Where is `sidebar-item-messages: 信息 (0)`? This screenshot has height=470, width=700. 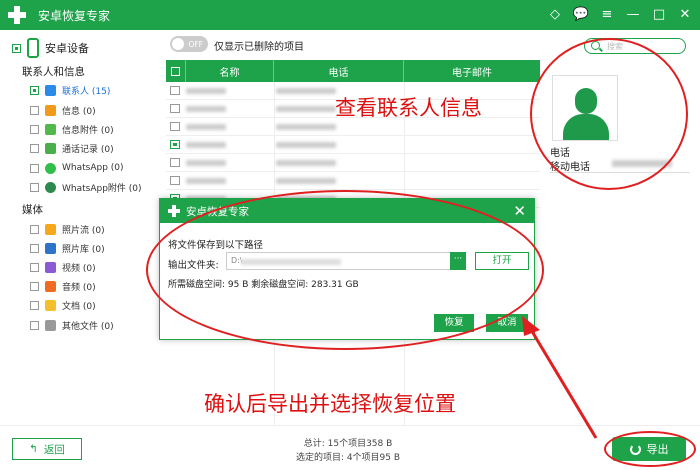
sidebar-item-messages: 信息 (0) is located at coordinates (63, 110).